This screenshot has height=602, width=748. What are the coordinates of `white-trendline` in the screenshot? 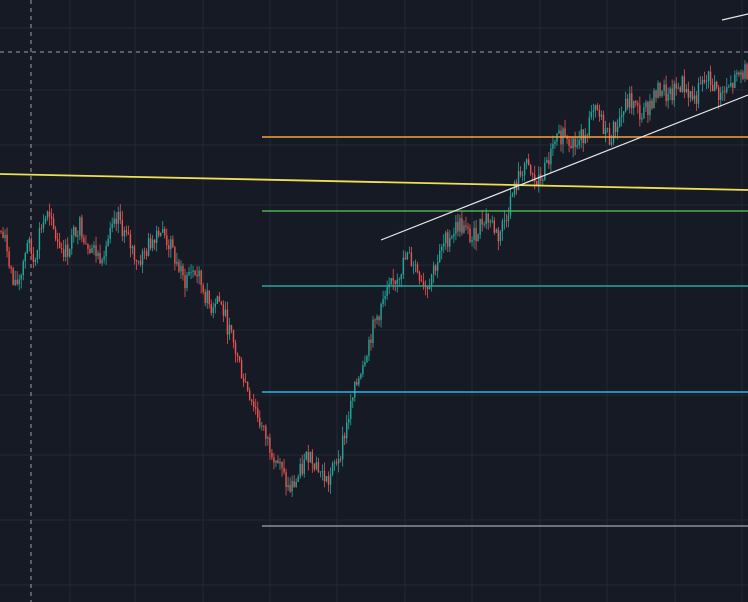 It's located at (564, 167).